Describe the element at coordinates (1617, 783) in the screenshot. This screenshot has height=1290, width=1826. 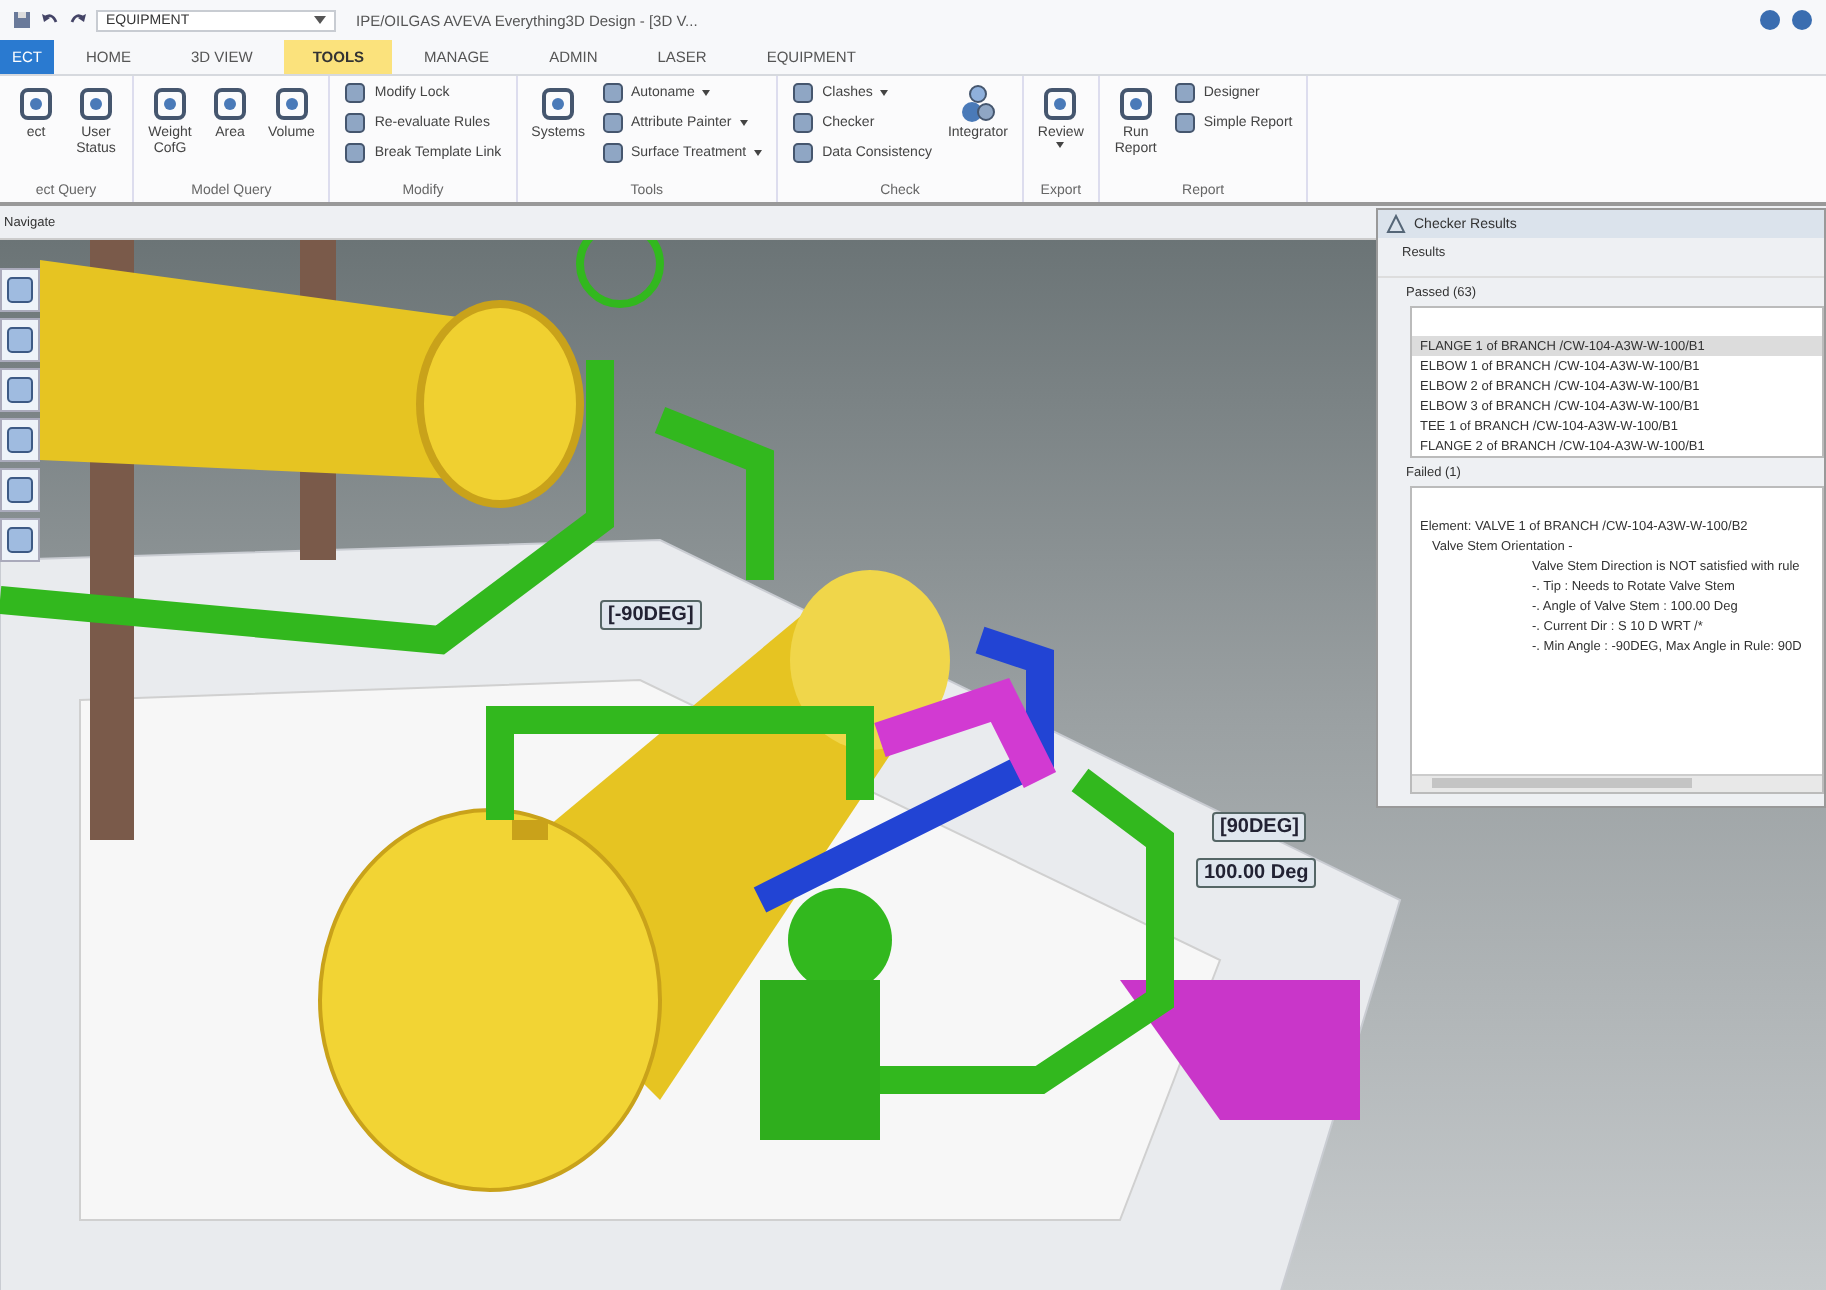
I see `horizontal-scrollbar` at that location.